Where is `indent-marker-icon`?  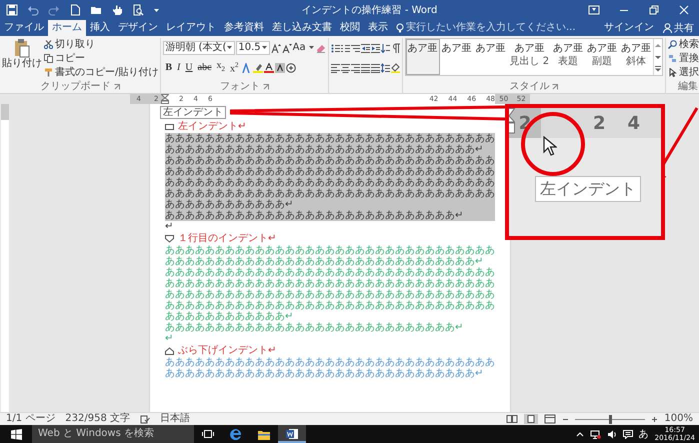
indent-marker-icon is located at coordinates (165, 99).